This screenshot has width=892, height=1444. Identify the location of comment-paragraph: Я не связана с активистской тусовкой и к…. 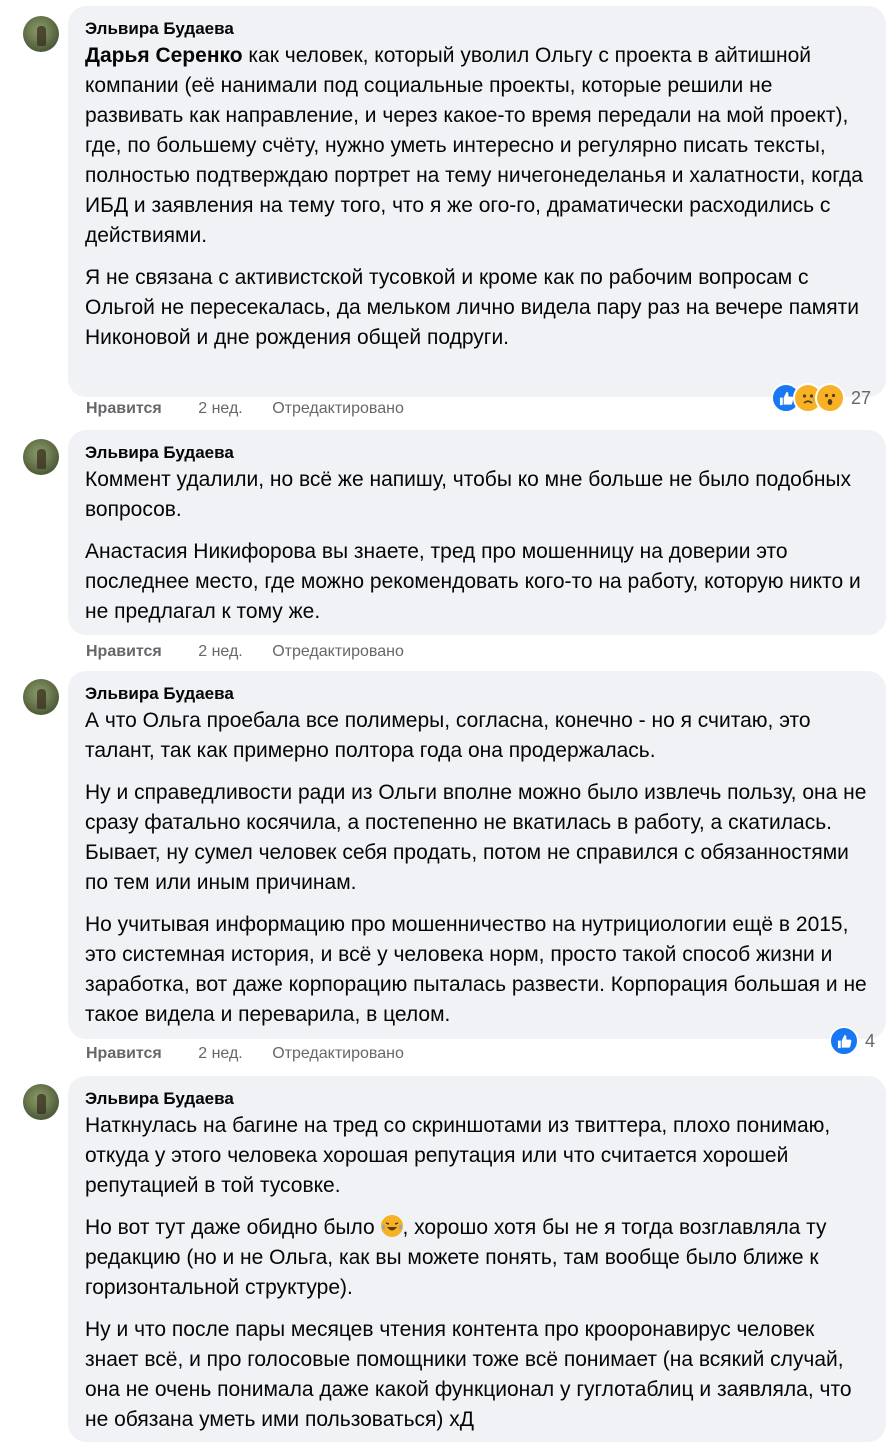
(472, 307).